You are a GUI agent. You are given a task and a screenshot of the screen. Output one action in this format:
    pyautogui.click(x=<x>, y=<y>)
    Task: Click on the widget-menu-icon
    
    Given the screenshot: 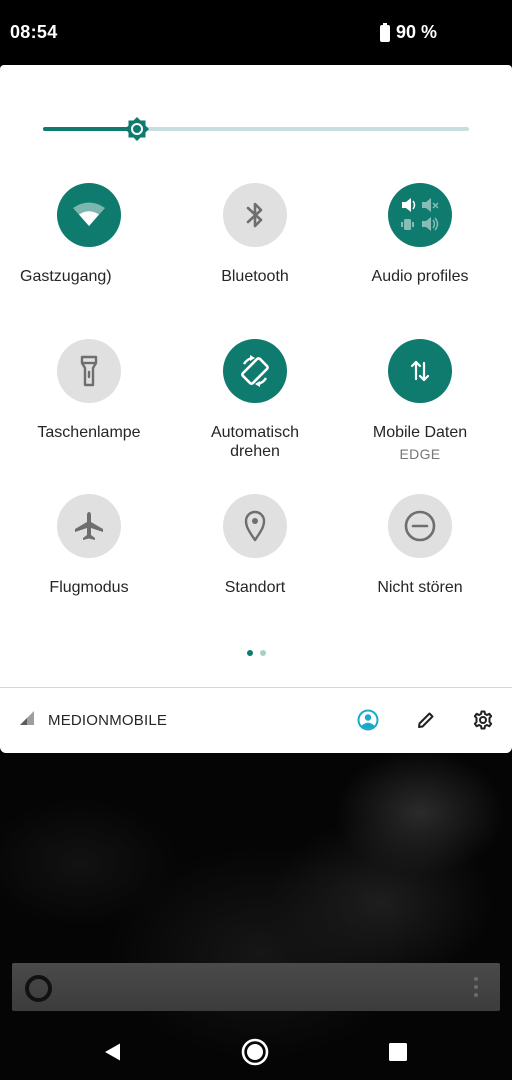 What is the action you would take?
    pyautogui.click(x=476, y=987)
    